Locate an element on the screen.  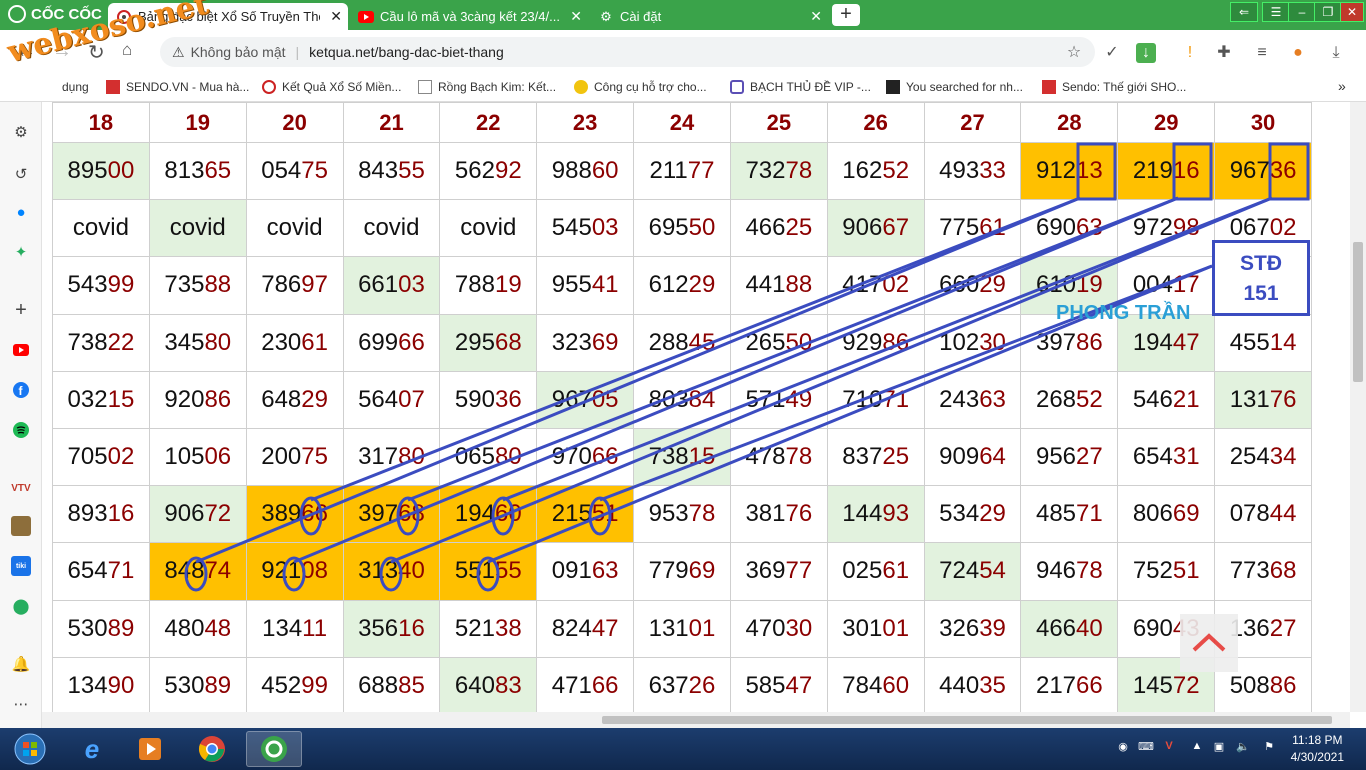
result-cell: 68885 is located at coordinates (391, 684).